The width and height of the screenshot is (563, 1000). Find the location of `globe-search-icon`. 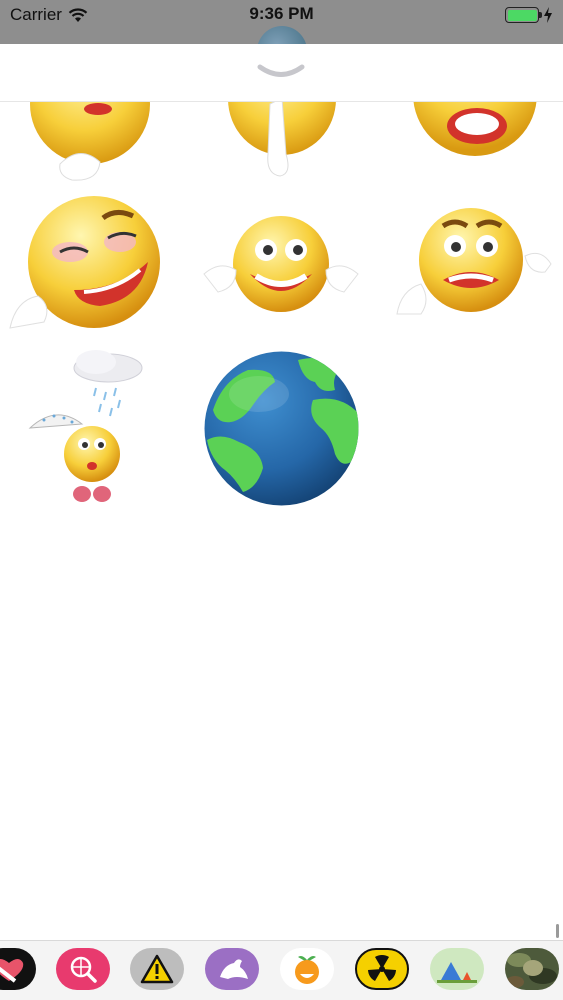

globe-search-icon is located at coordinates (83, 969).